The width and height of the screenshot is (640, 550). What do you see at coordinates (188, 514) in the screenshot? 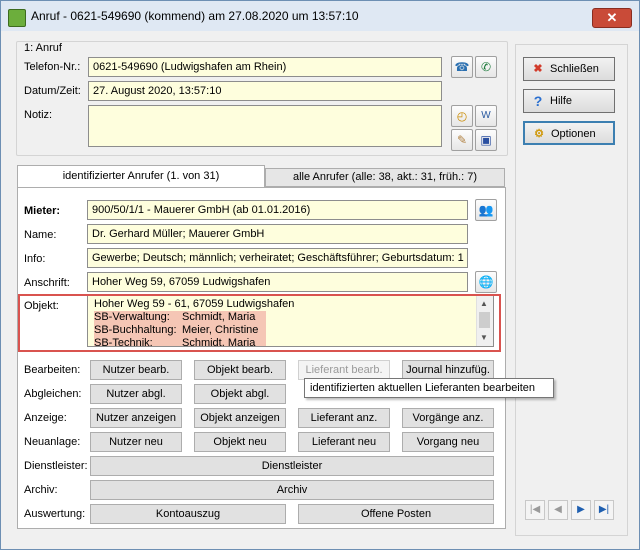
I see `kontoauszug-button: Kontoauszug` at bounding box center [188, 514].